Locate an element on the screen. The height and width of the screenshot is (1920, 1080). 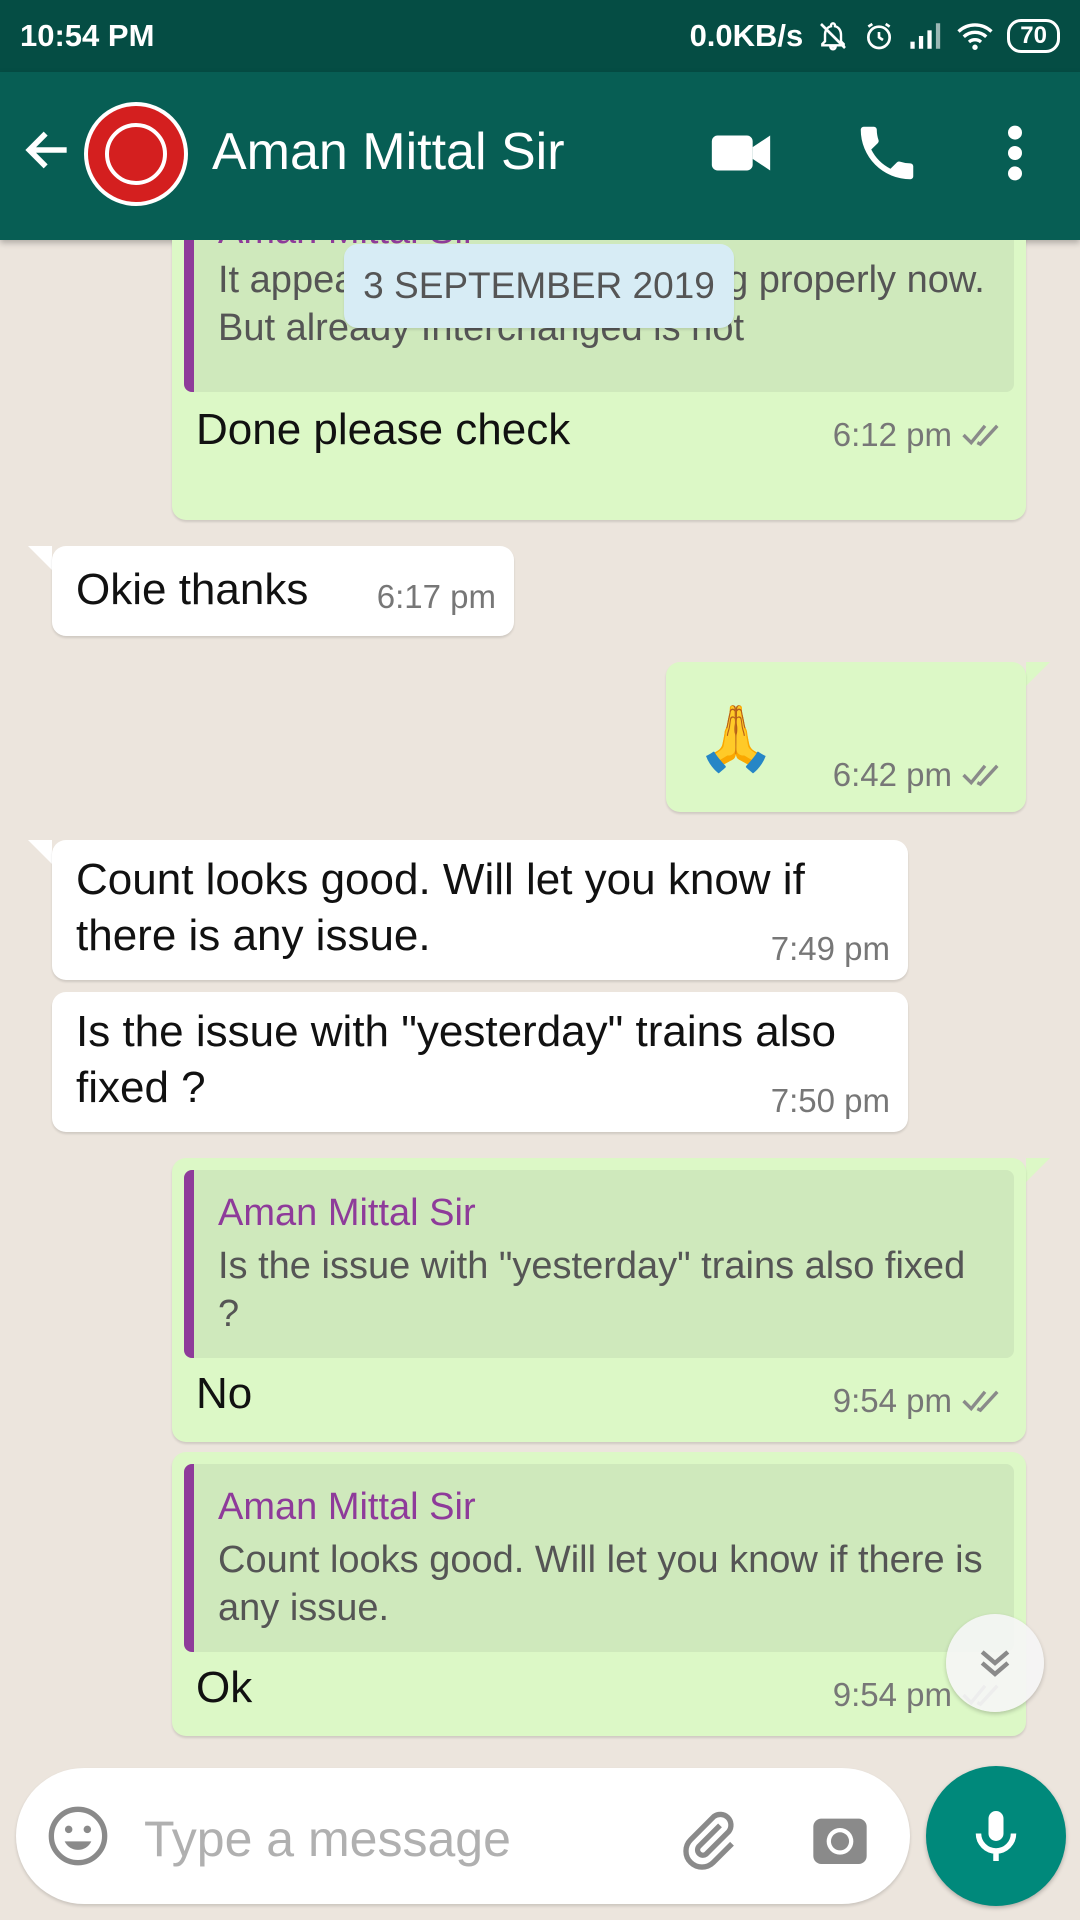
status-bar: 10:54 PM 0.0KB/s 70 is located at coordinates (540, 36).